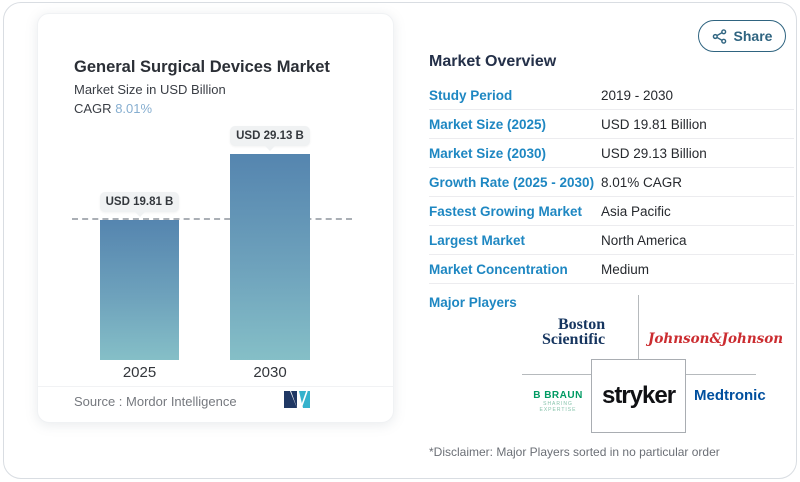  Describe the element at coordinates (471, 95) in the screenshot. I see `row-label: Study Period` at that location.